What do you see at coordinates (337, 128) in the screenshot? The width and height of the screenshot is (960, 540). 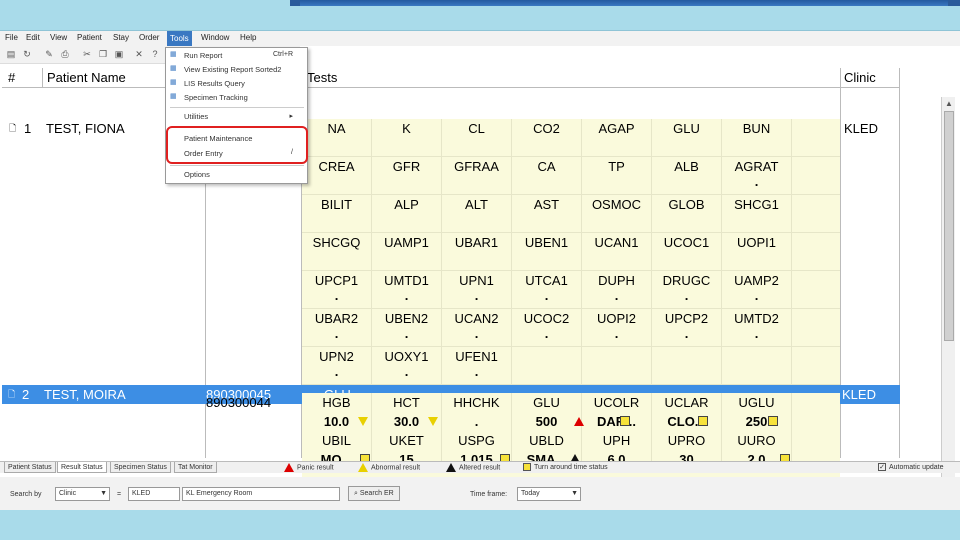 I see `test-cell: NA` at bounding box center [337, 128].